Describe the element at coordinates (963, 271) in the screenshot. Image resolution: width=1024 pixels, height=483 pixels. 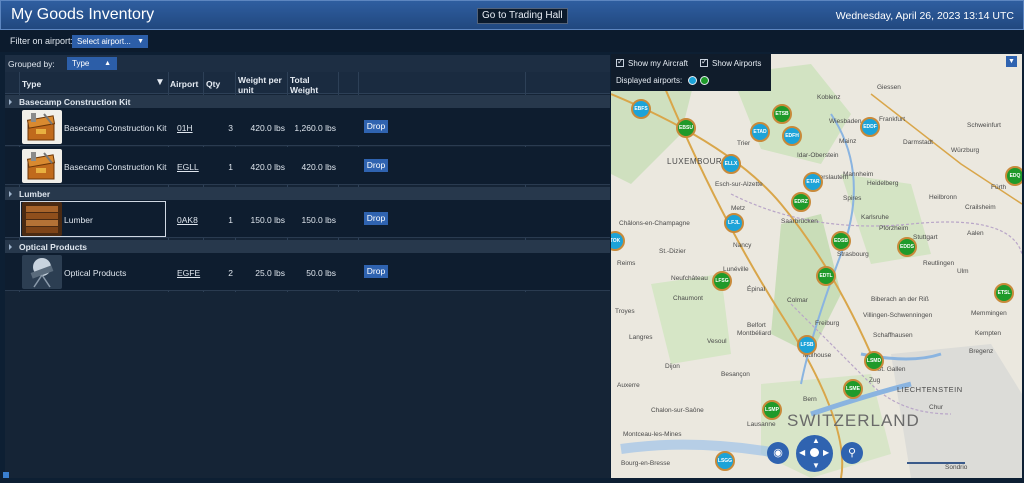
I see `place-label: Ulm` at that location.